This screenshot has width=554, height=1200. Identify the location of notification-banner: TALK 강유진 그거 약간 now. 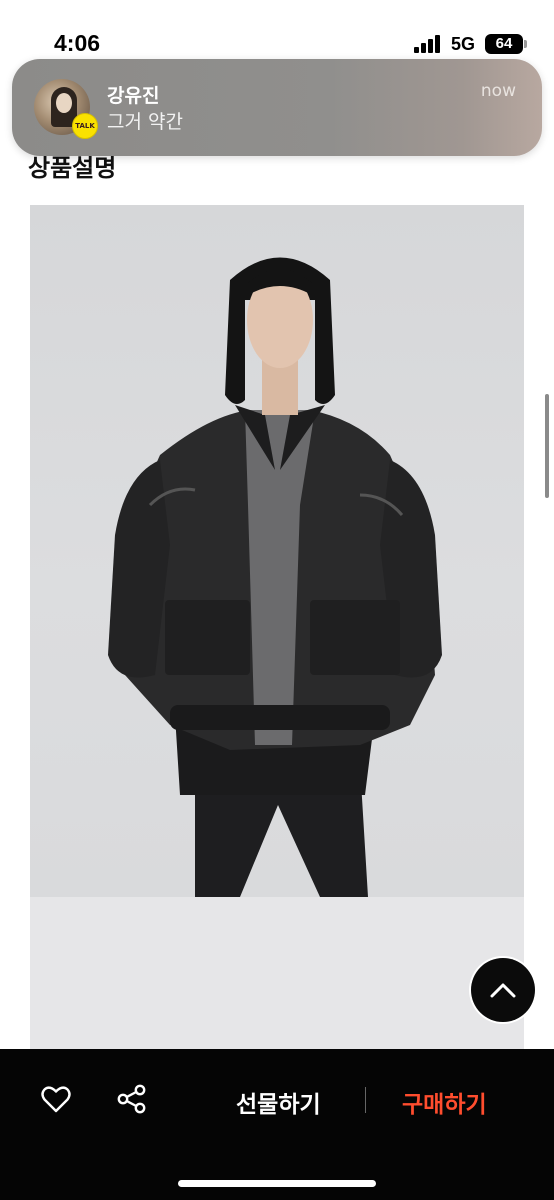
(277, 107).